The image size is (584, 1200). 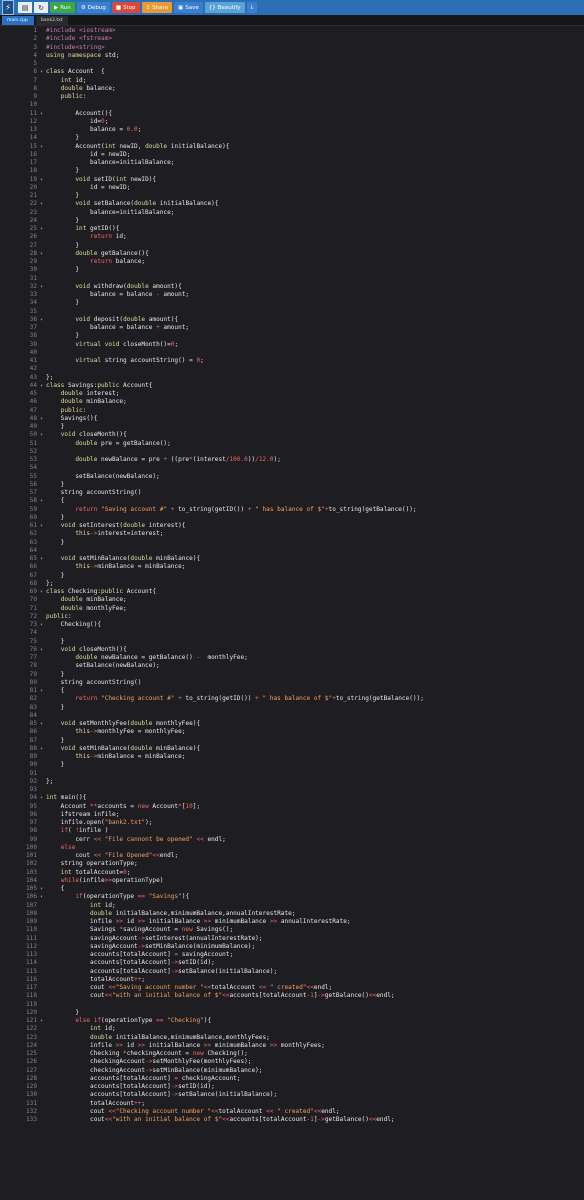 What do you see at coordinates (292, 427) in the screenshot?
I see `code-line: 49 }` at bounding box center [292, 427].